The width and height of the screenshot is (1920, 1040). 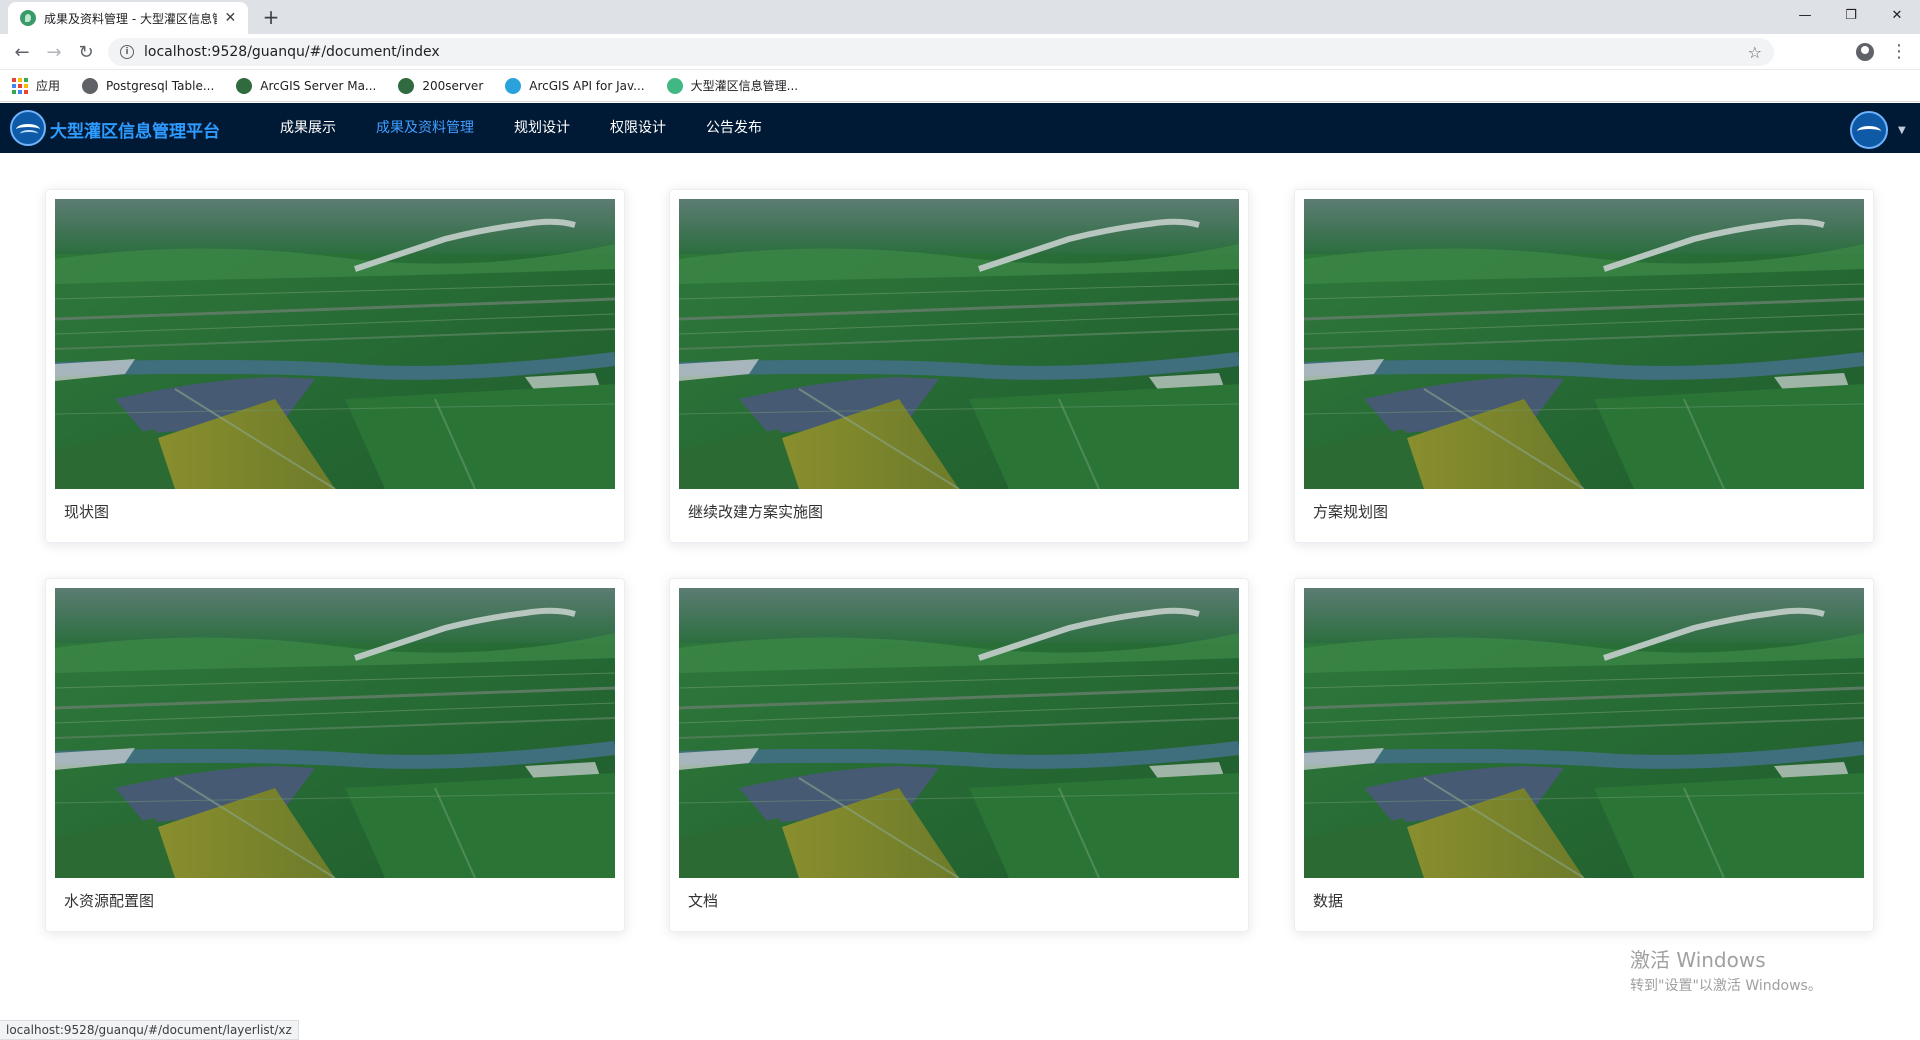 I want to click on reload-icon: ↻, so click(x=86, y=52).